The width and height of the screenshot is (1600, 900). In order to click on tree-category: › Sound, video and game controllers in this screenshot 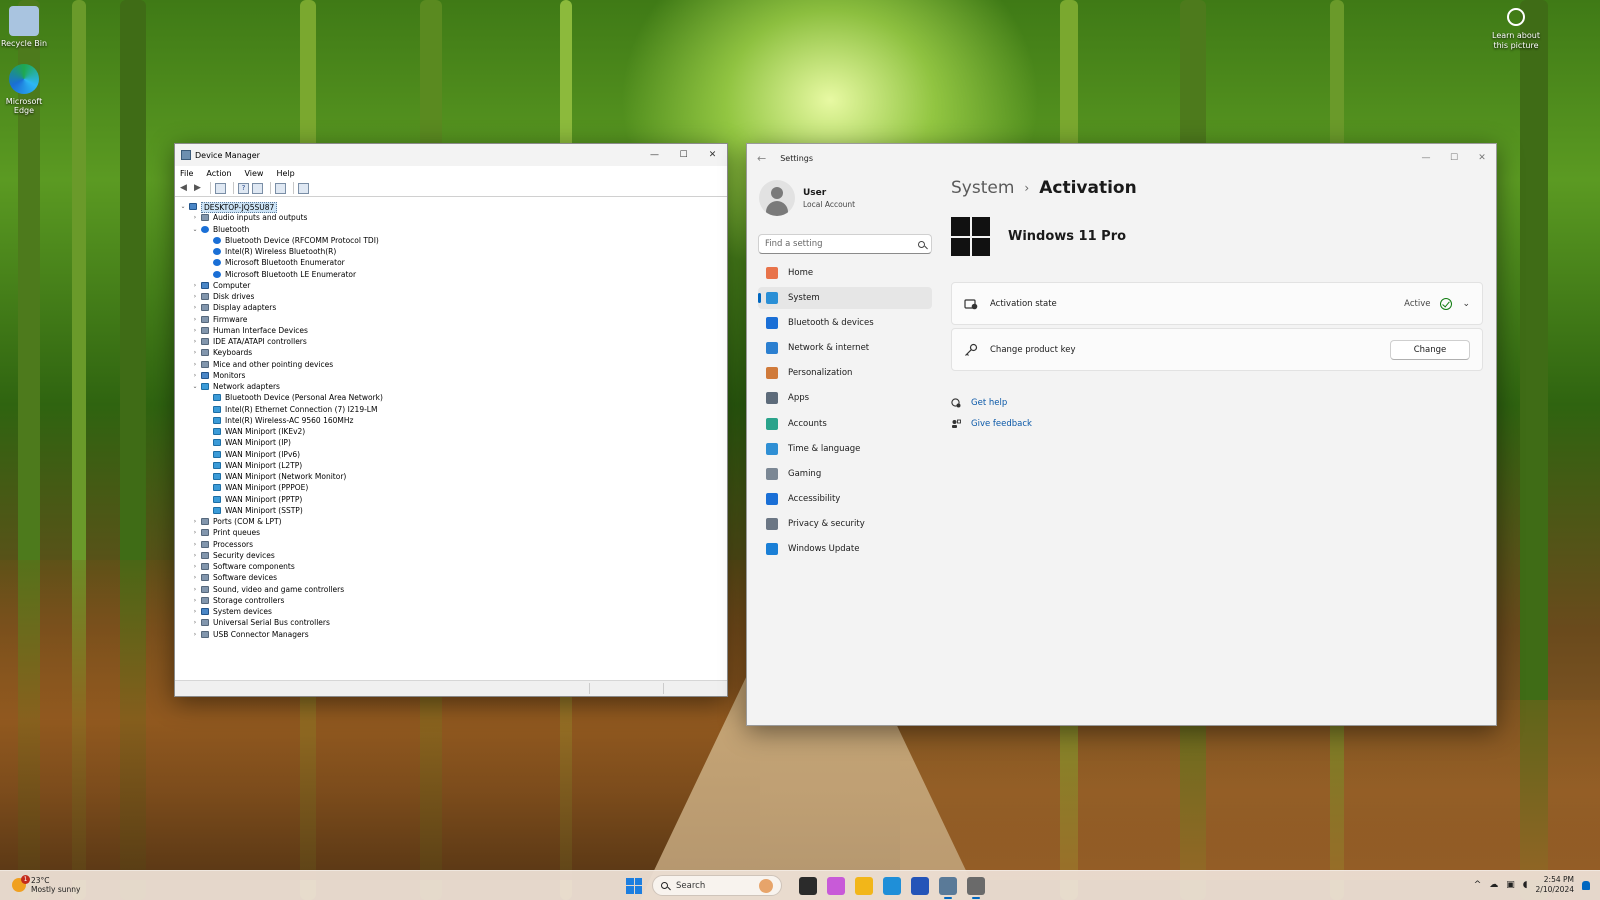, I will do `click(451, 589)`.